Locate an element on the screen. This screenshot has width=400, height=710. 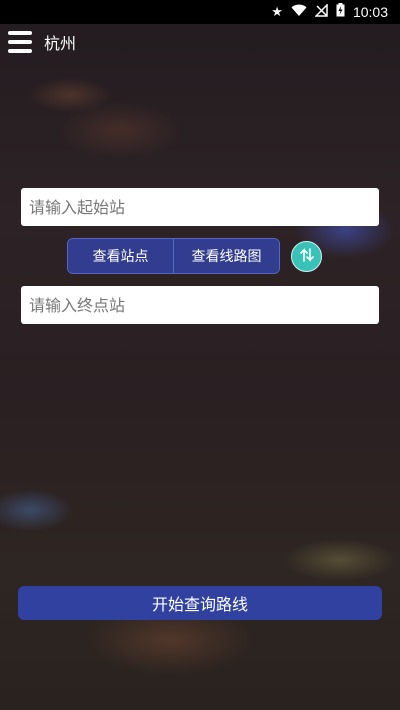
city-title: 杭州 is located at coordinates (60, 43).